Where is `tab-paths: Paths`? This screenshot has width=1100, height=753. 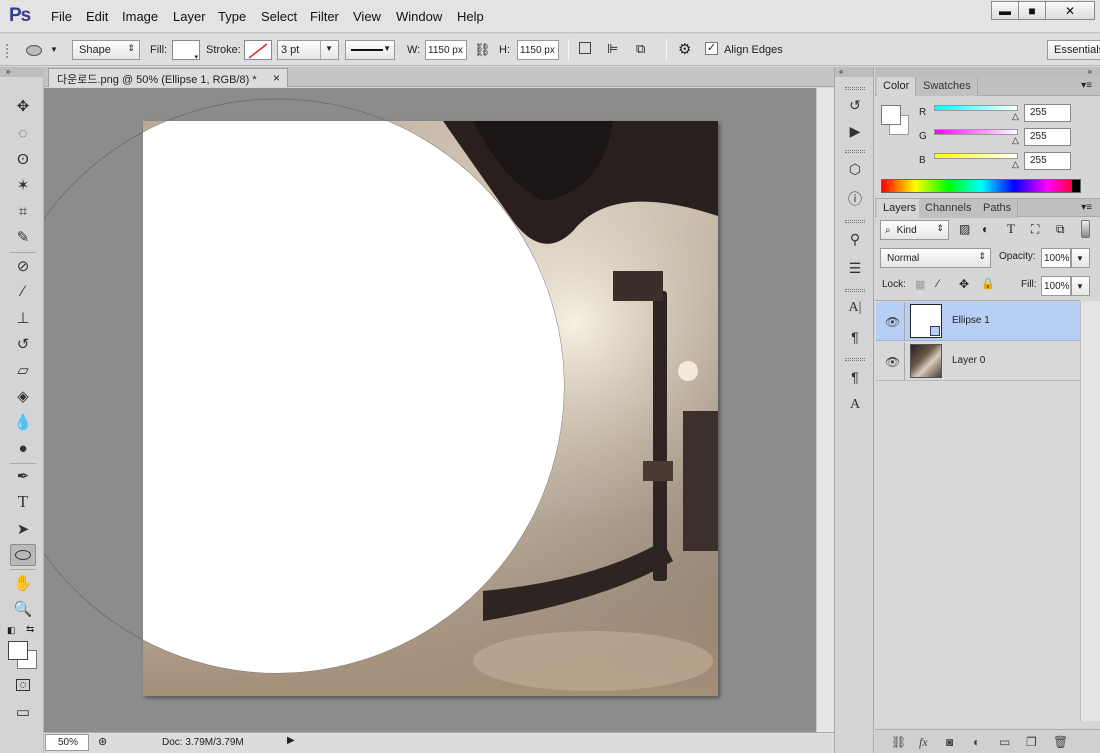
tab-paths: Paths is located at coordinates (998, 208).